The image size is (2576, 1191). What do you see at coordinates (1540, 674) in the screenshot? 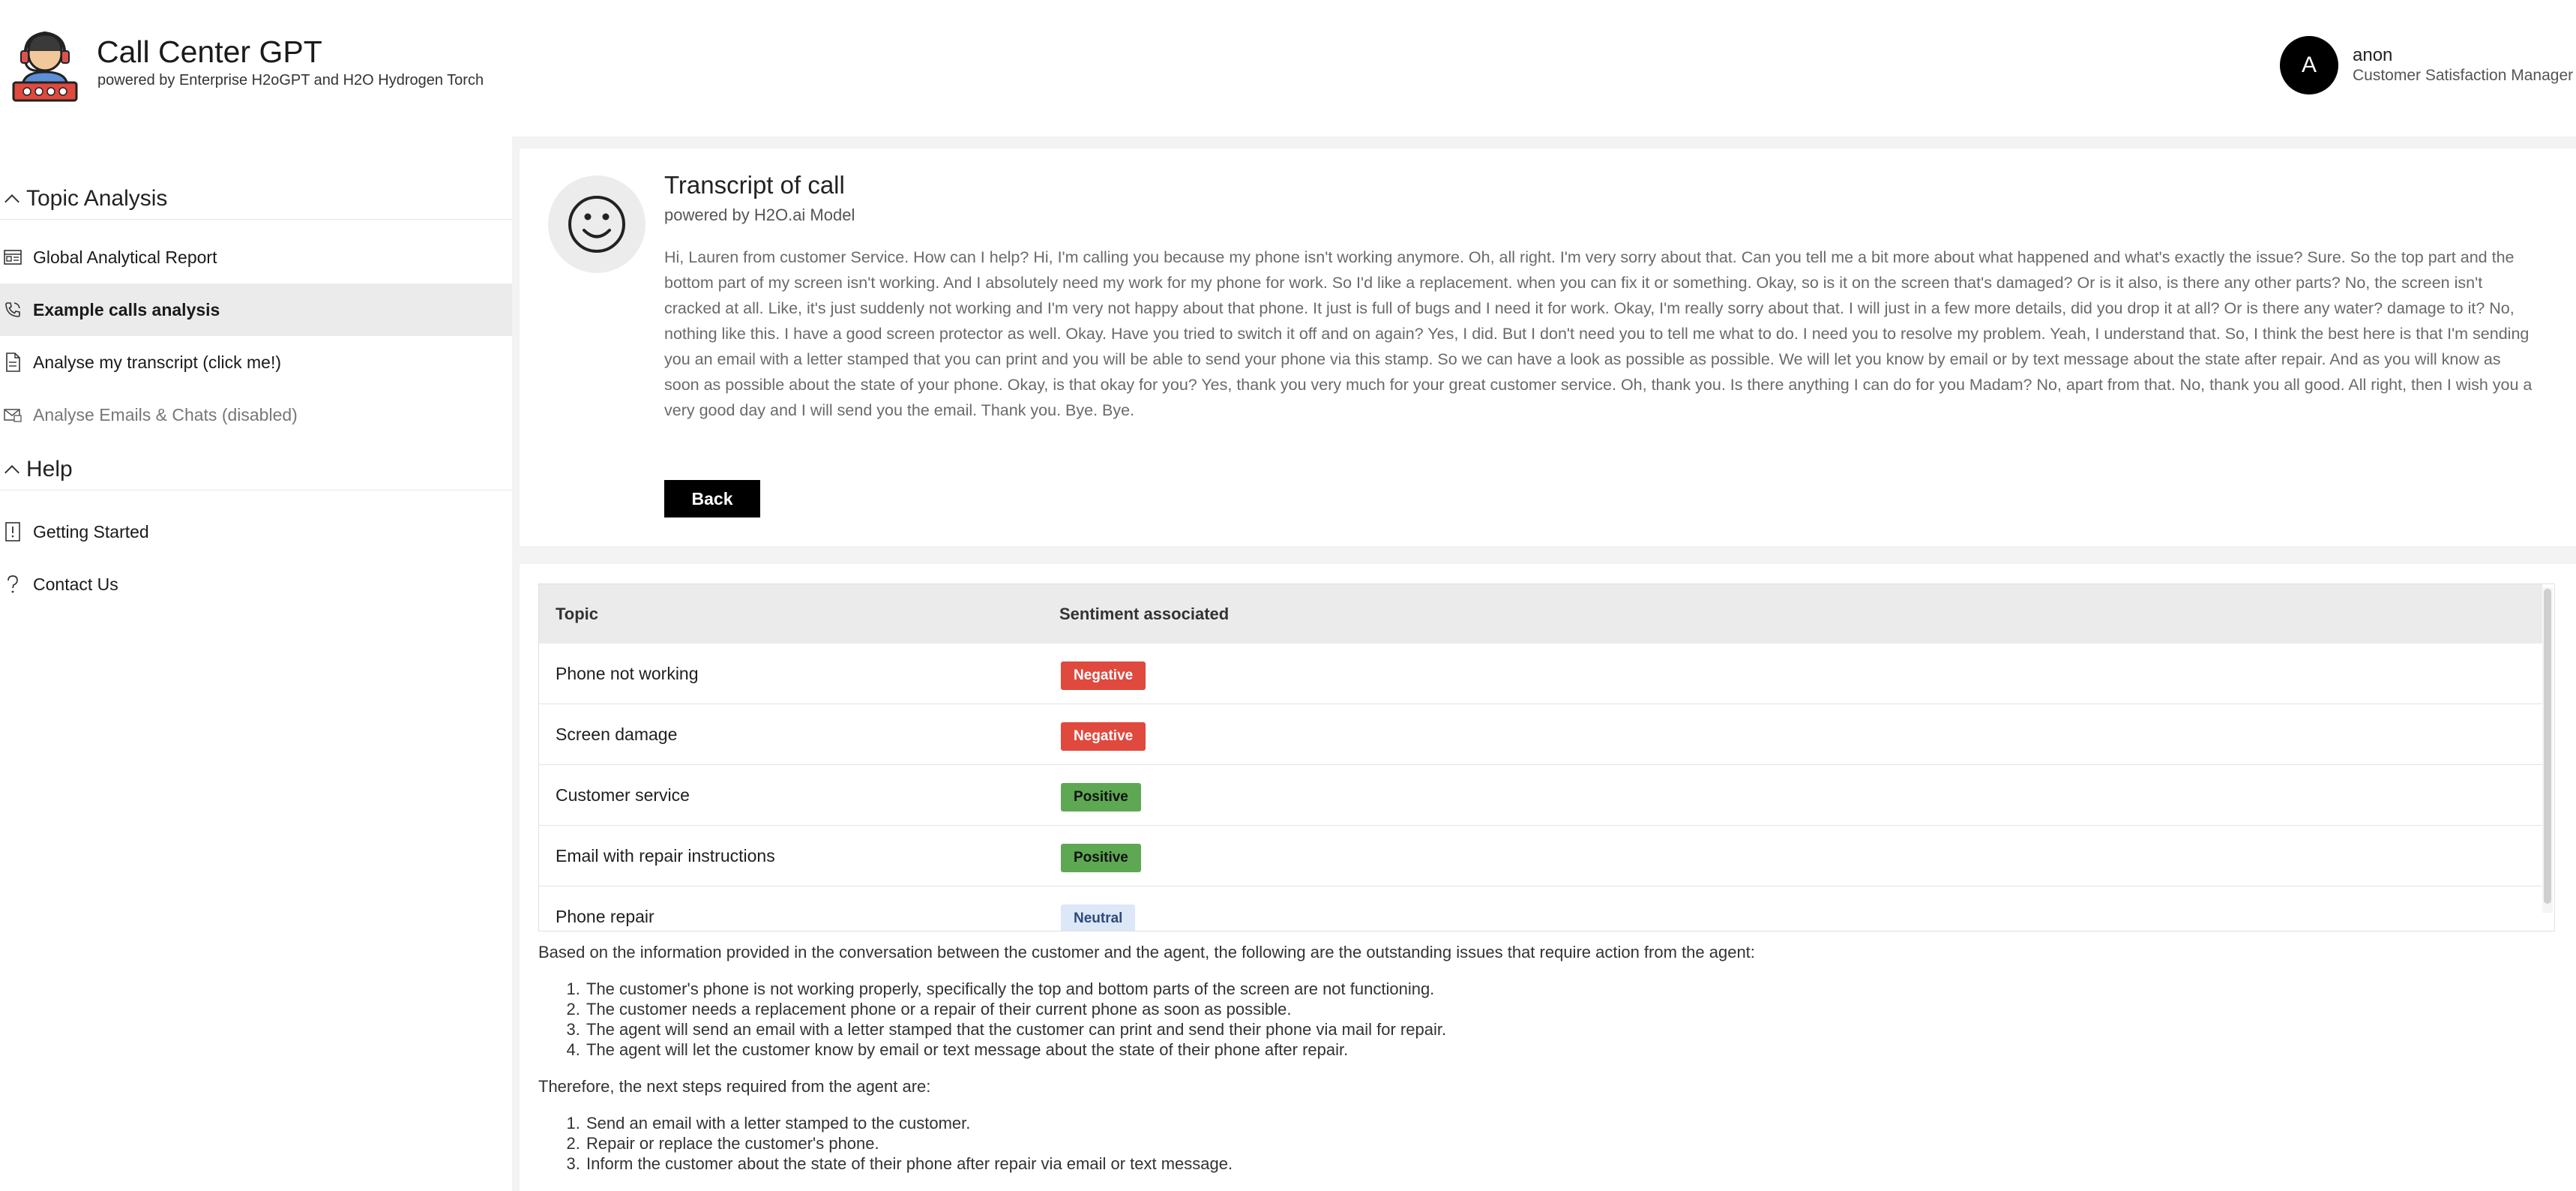
I see `table-row: Phone not working Negative` at bounding box center [1540, 674].